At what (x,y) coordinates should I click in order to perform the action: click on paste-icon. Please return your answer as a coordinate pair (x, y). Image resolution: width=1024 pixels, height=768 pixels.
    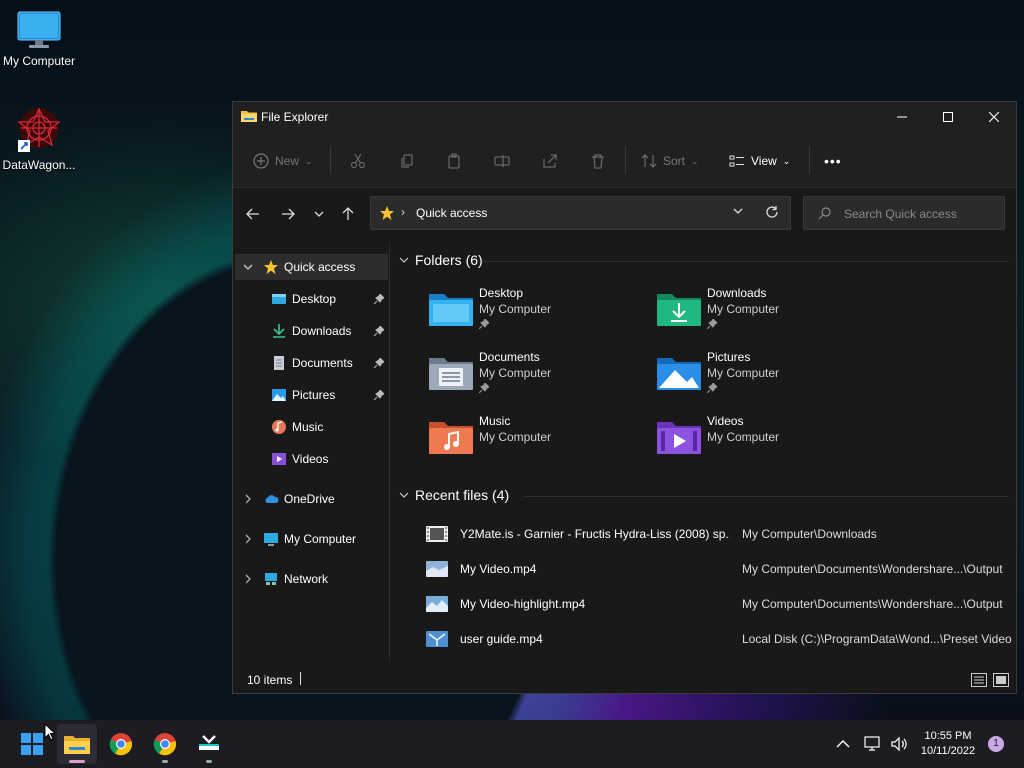
    Looking at the image, I should click on (454, 161).